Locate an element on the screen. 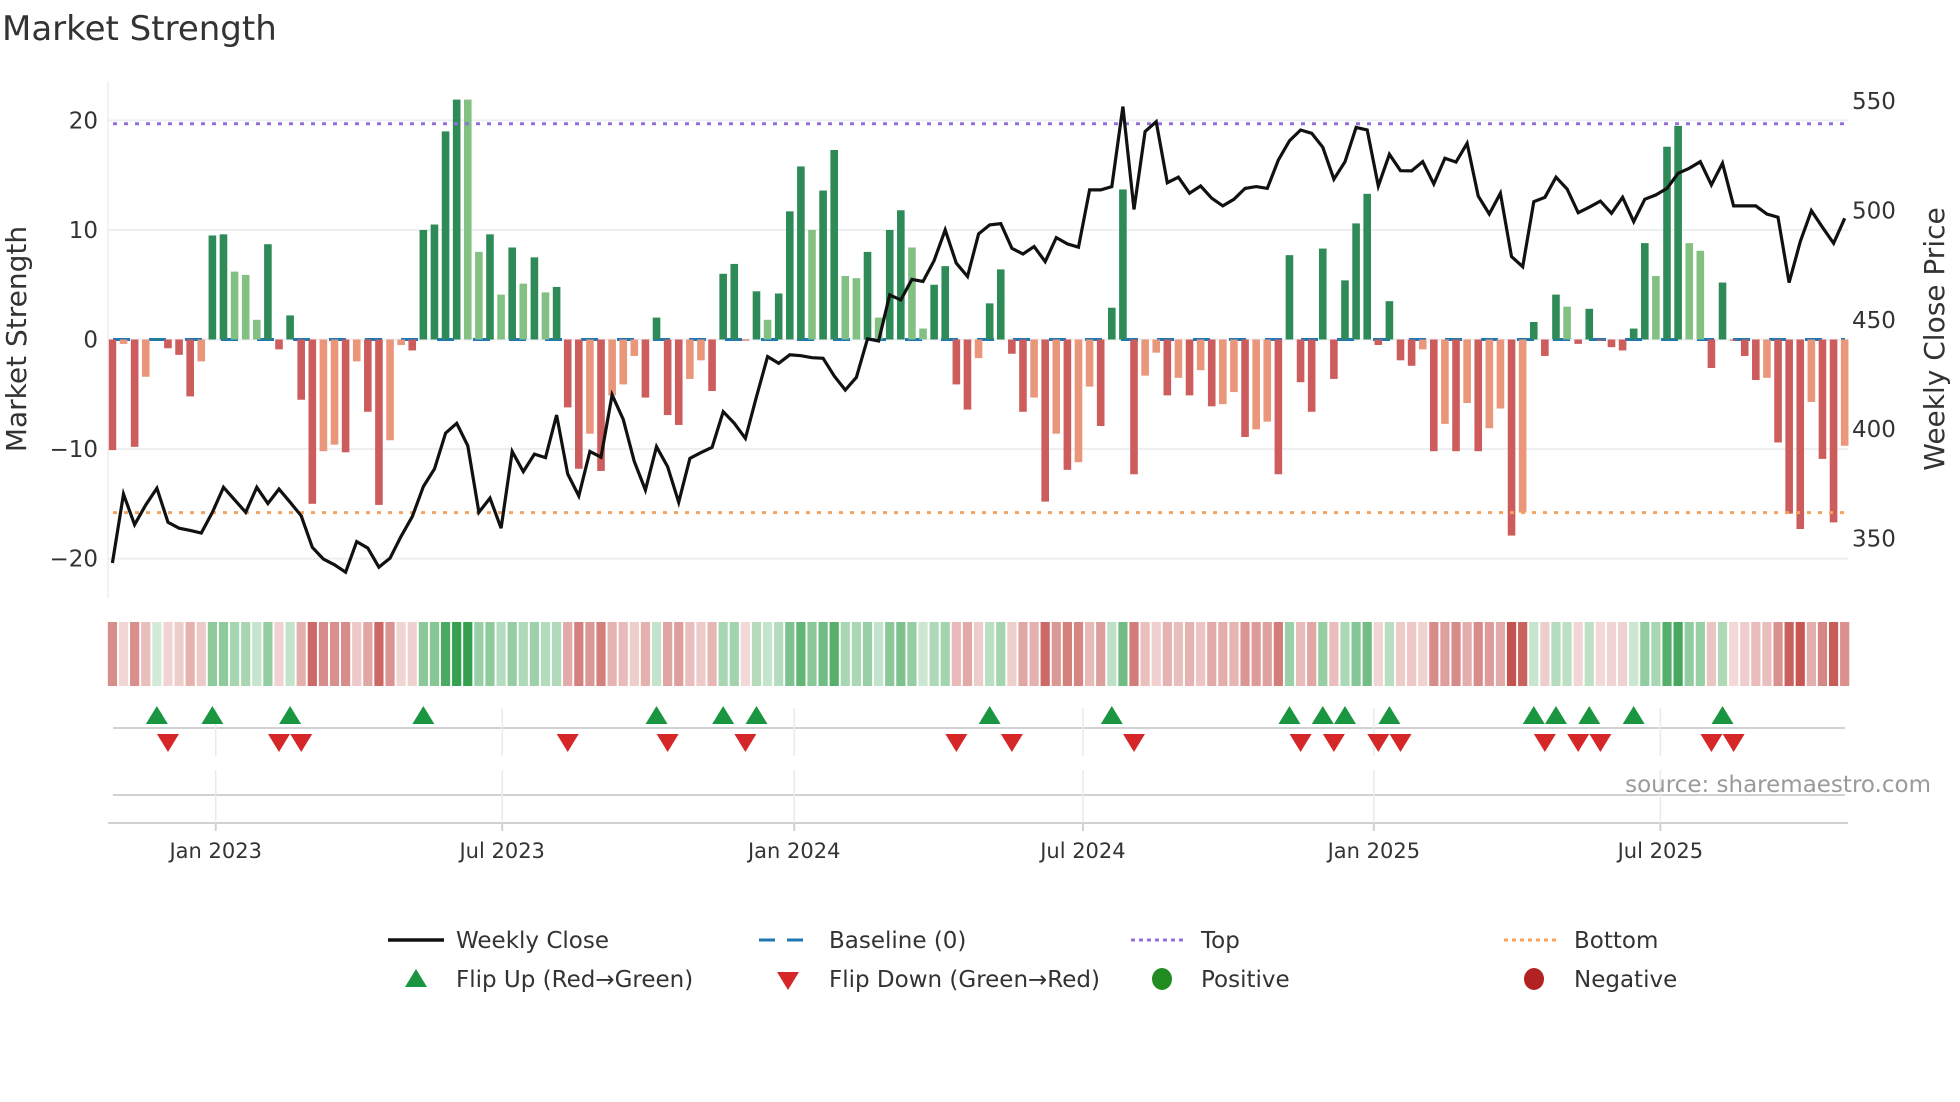 The image size is (1960, 1102). y-right-tick-label: 350 is located at coordinates (1874, 540).